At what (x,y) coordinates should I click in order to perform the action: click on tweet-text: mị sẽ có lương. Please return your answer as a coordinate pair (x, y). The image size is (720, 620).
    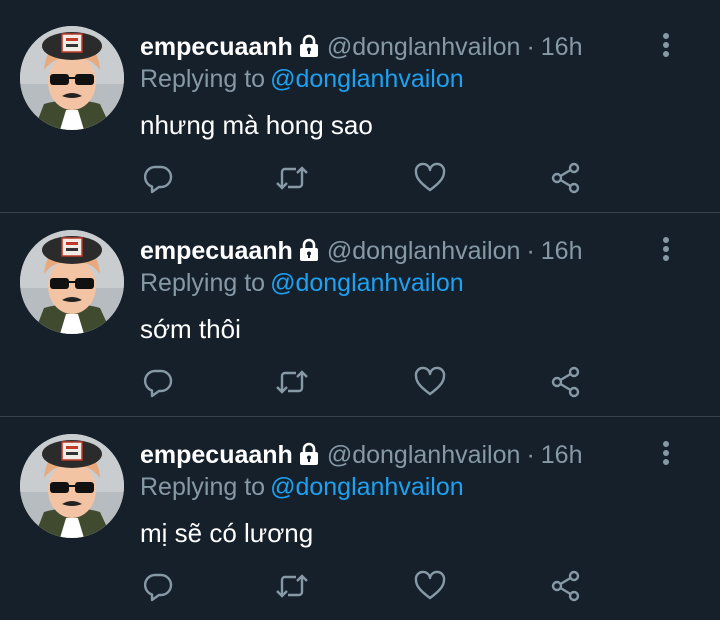
    Looking at the image, I should click on (227, 533).